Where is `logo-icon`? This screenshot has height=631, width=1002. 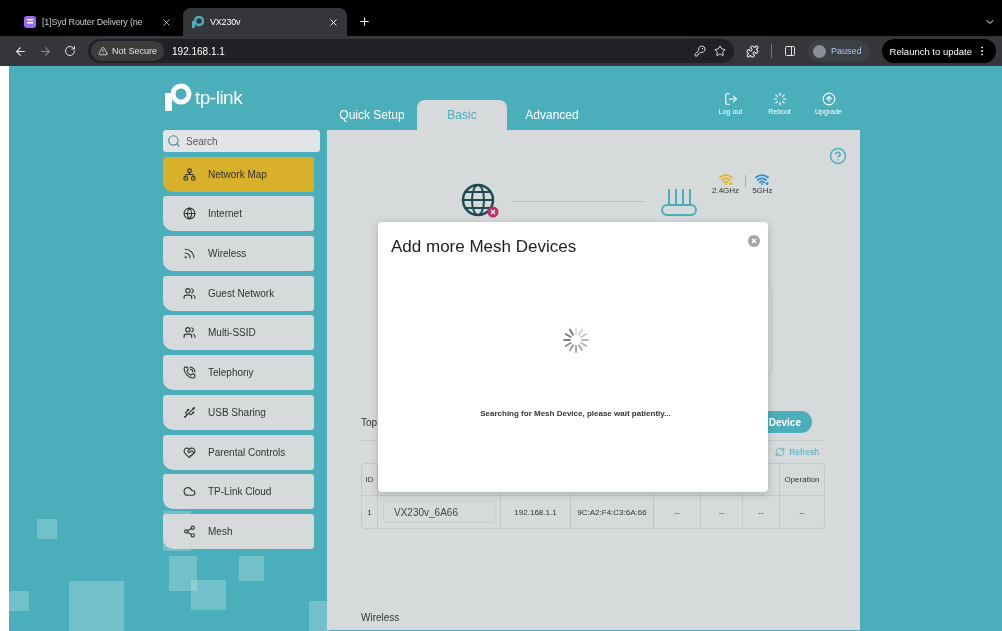
logo-icon is located at coordinates (197, 22).